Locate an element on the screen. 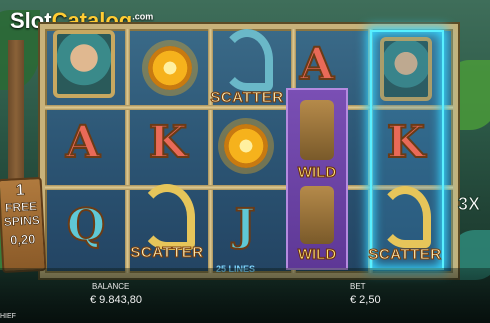 The height and width of the screenshot is (323, 490). wild-reel: WILD WILD is located at coordinates (317, 179).